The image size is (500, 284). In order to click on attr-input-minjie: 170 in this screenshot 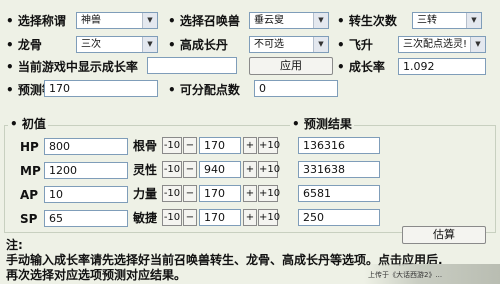, I will do `click(220, 217)`.